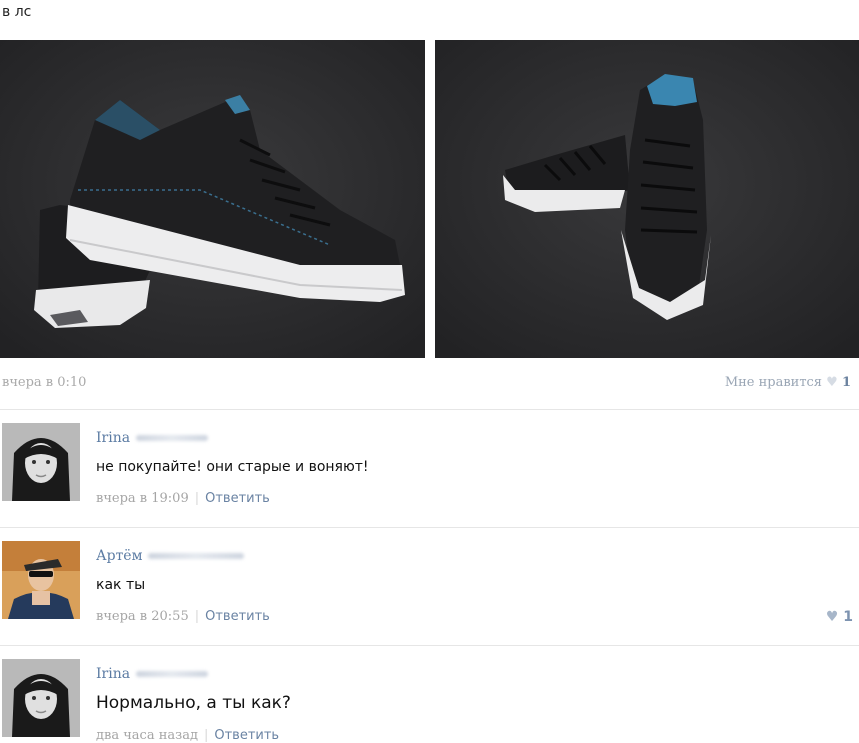 The image size is (859, 743). I want to click on comment-meta: вчера в 19:09 | Ответить, so click(183, 498).